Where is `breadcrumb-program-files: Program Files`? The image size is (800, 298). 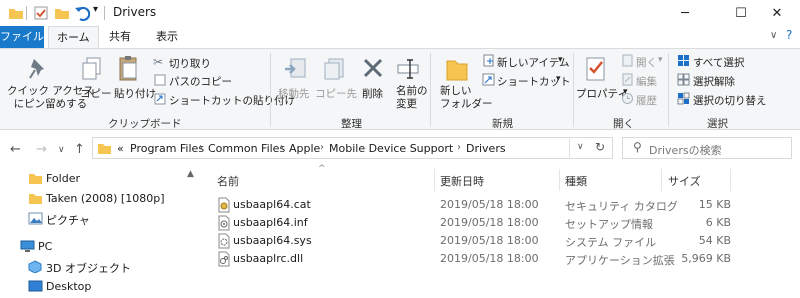
breadcrumb-program-files: Program Files is located at coordinates (167, 148).